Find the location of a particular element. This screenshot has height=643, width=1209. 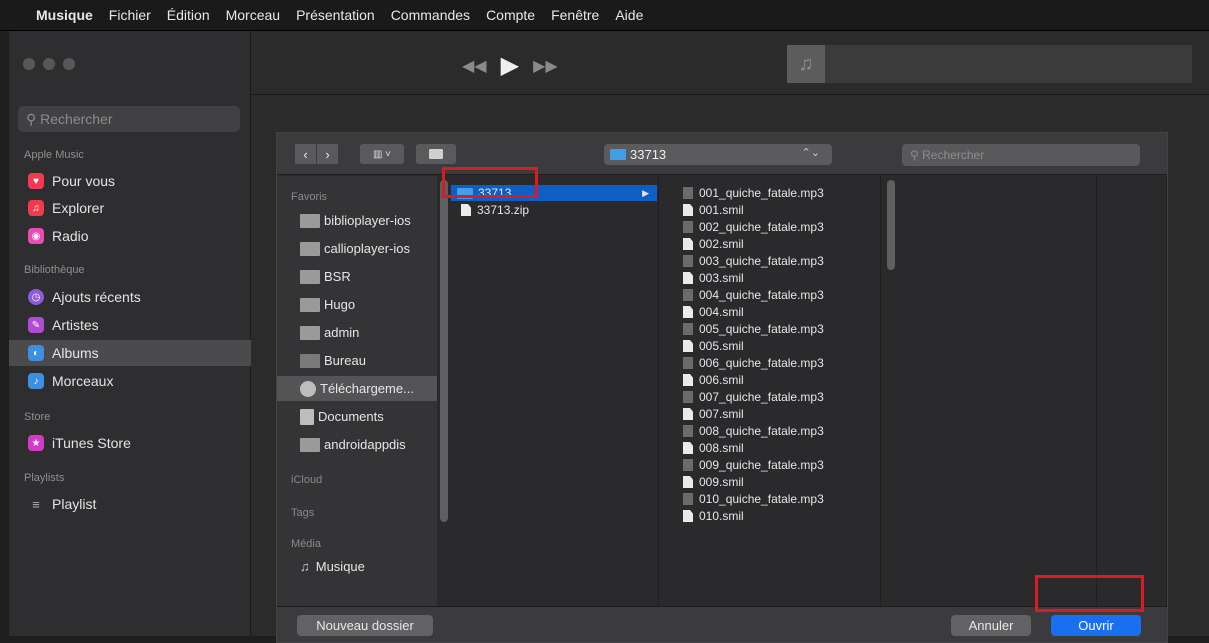

favorite-item: Hugo is located at coordinates (357, 304).